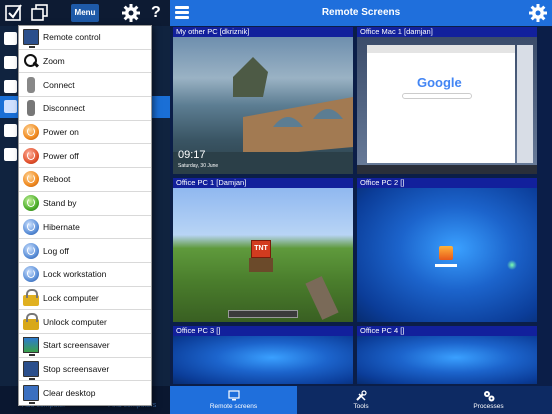 The height and width of the screenshot is (414, 552). I want to click on disconnect-icon, so click(31, 108).